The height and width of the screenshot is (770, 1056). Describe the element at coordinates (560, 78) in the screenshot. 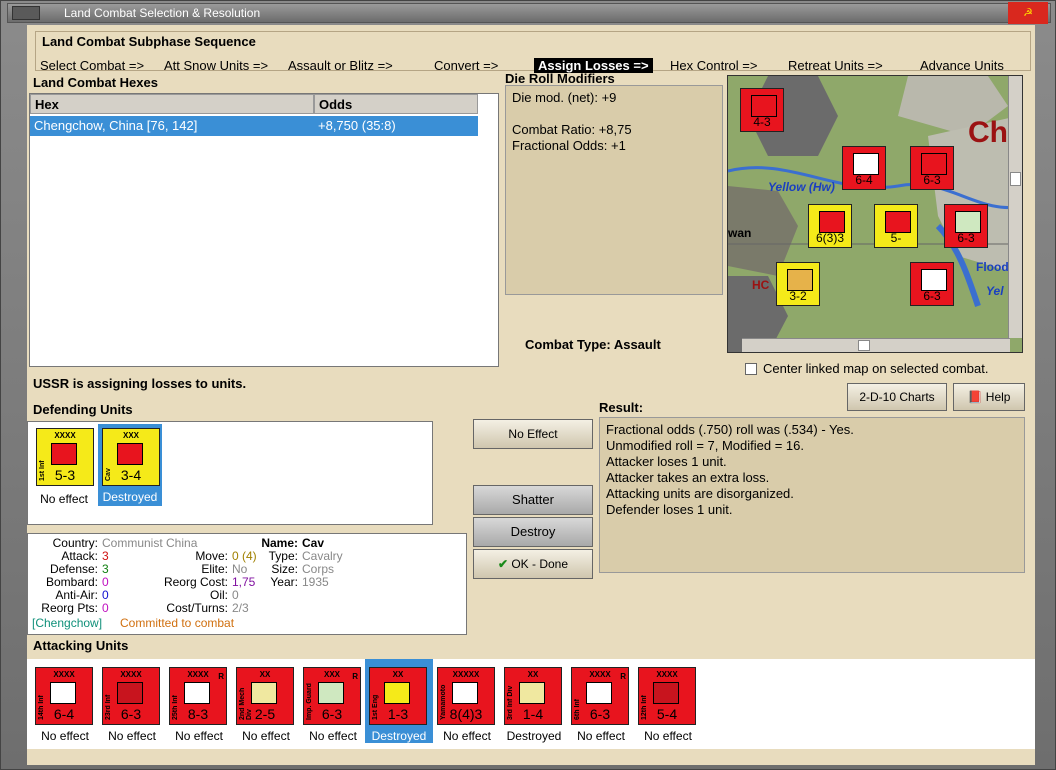

I see `die-title: Die Roll Modifiers` at that location.